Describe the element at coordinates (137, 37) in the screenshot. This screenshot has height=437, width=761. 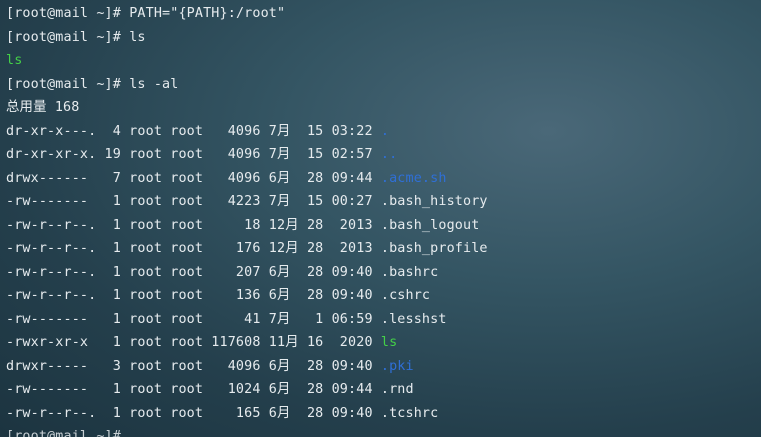
I see `command-text: ls` at that location.